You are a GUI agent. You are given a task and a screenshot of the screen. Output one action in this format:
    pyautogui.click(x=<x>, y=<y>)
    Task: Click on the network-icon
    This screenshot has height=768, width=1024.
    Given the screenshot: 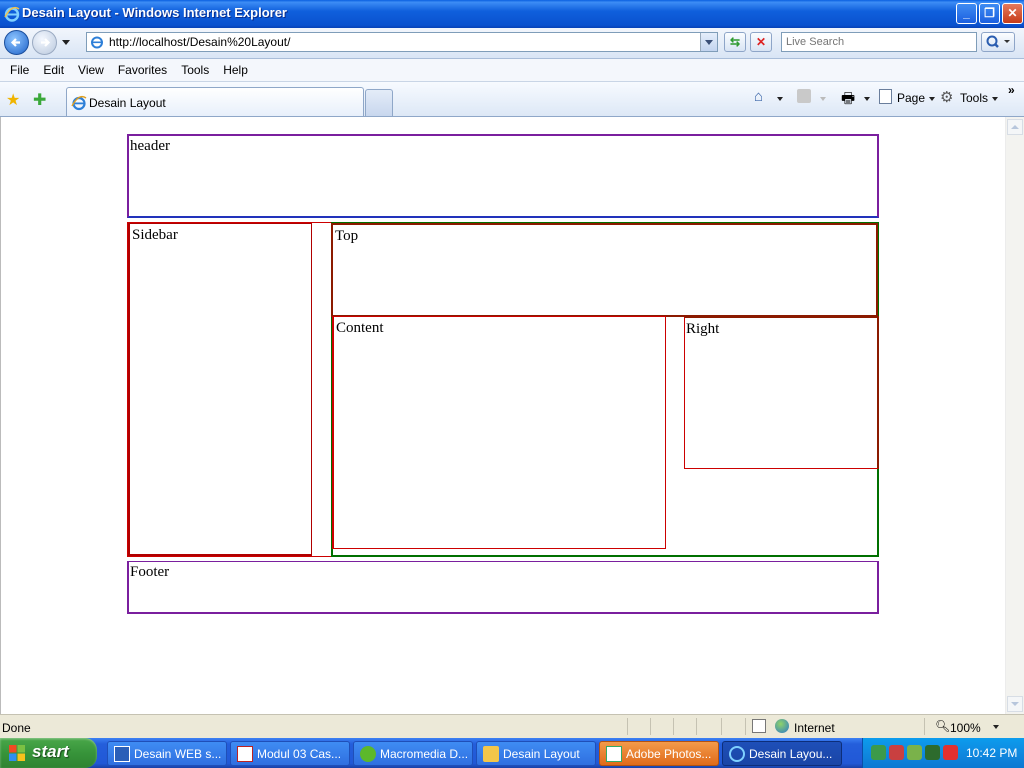 What is the action you would take?
    pyautogui.click(x=878, y=752)
    